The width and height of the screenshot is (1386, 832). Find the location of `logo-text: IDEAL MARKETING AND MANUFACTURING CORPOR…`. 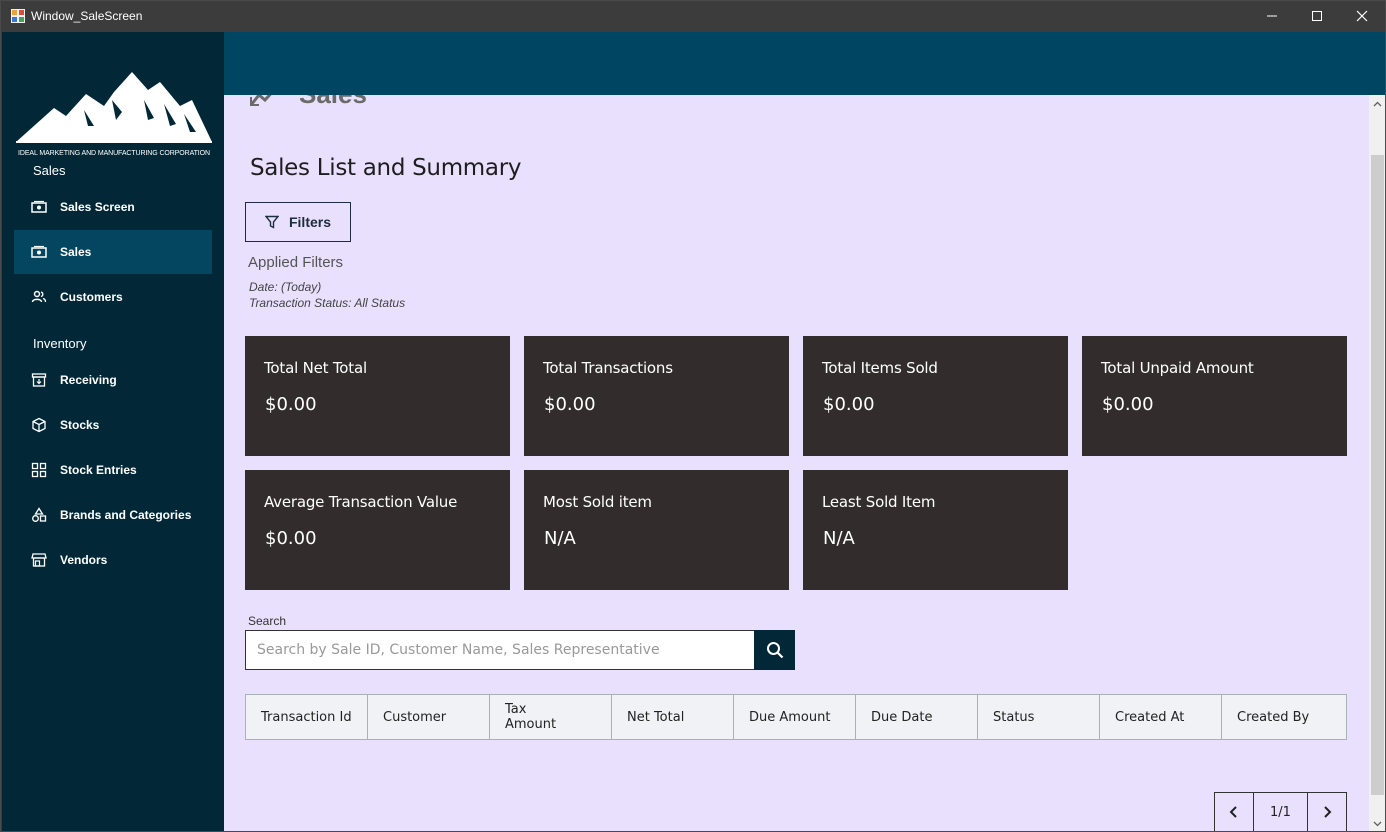

logo-text: IDEAL MARKETING AND MANUFACTURING CORPOR… is located at coordinates (114, 153).